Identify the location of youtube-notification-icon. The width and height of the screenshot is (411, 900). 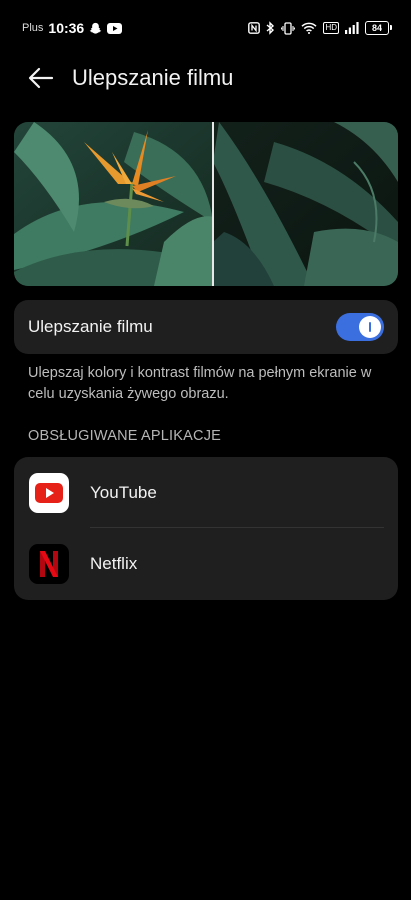
(115, 28).